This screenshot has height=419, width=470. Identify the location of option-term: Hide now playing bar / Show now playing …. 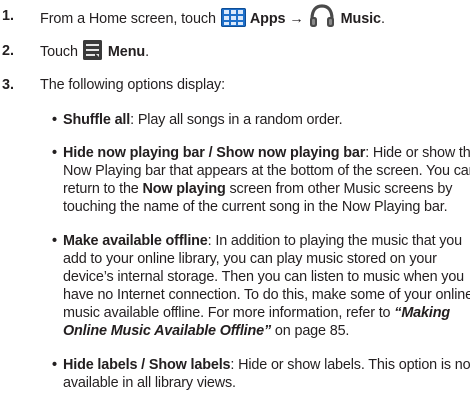
(214, 153).